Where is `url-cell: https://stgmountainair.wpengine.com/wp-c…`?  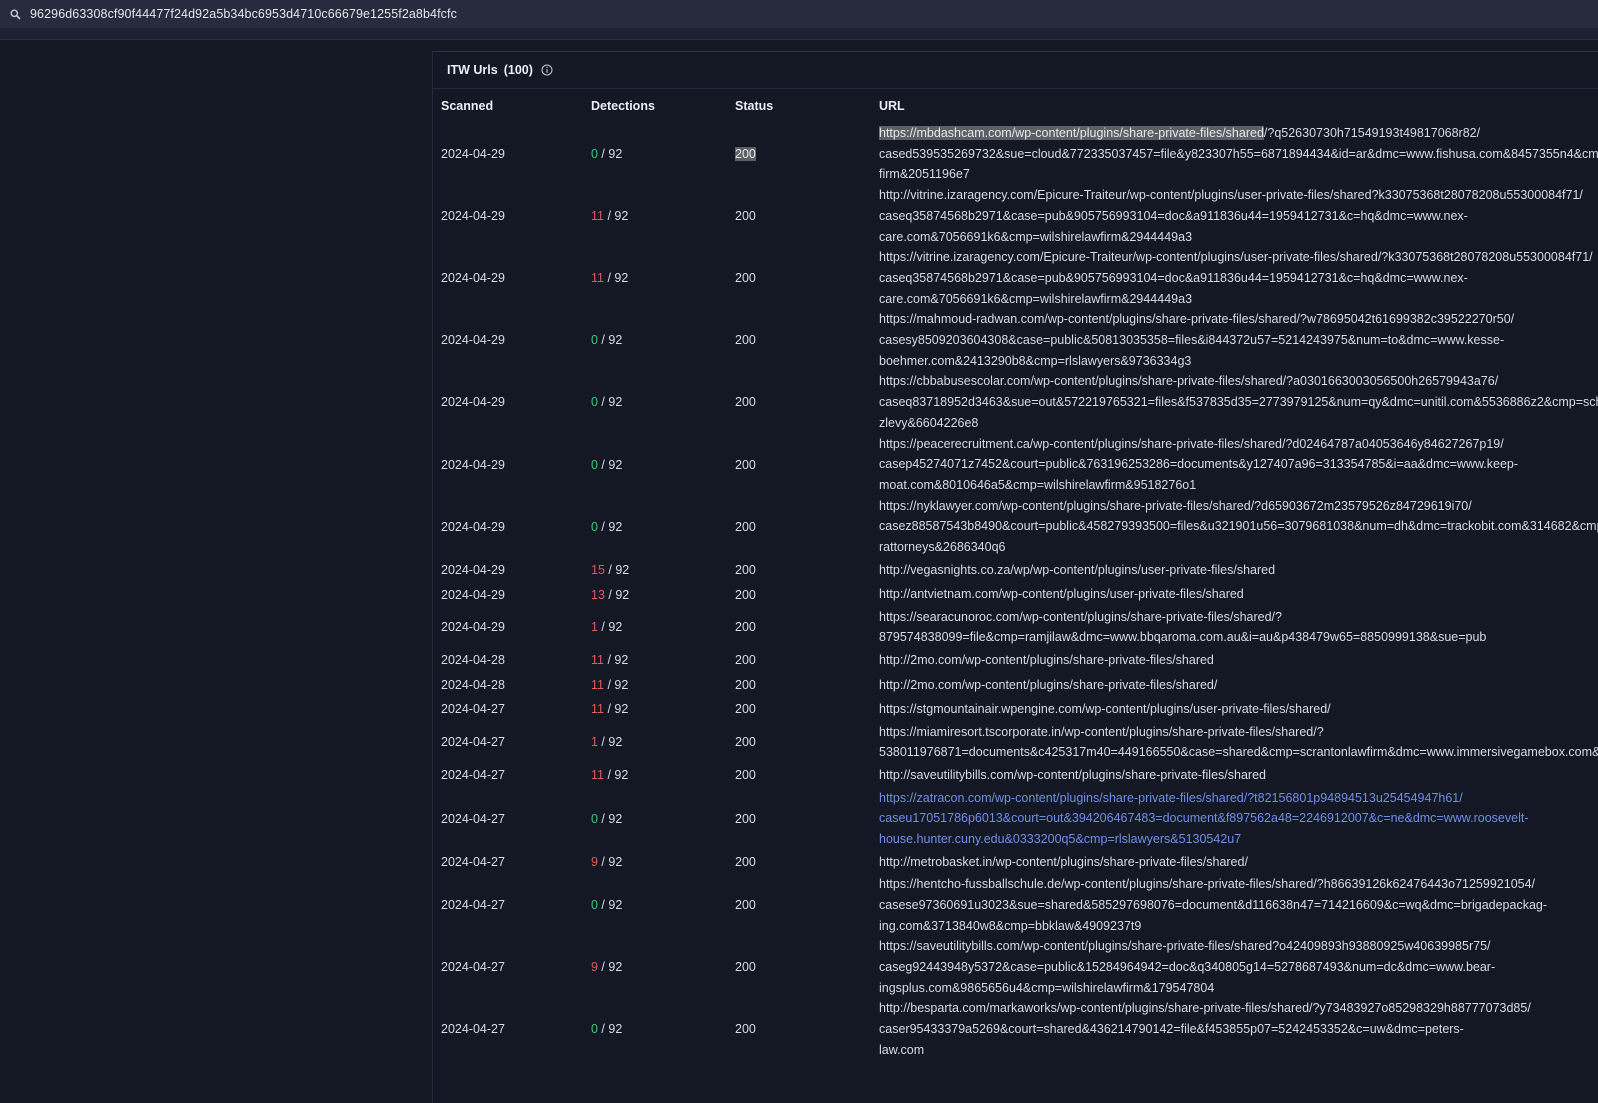 url-cell: https://stgmountainair.wpengine.com/wp-c… is located at coordinates (1238, 709).